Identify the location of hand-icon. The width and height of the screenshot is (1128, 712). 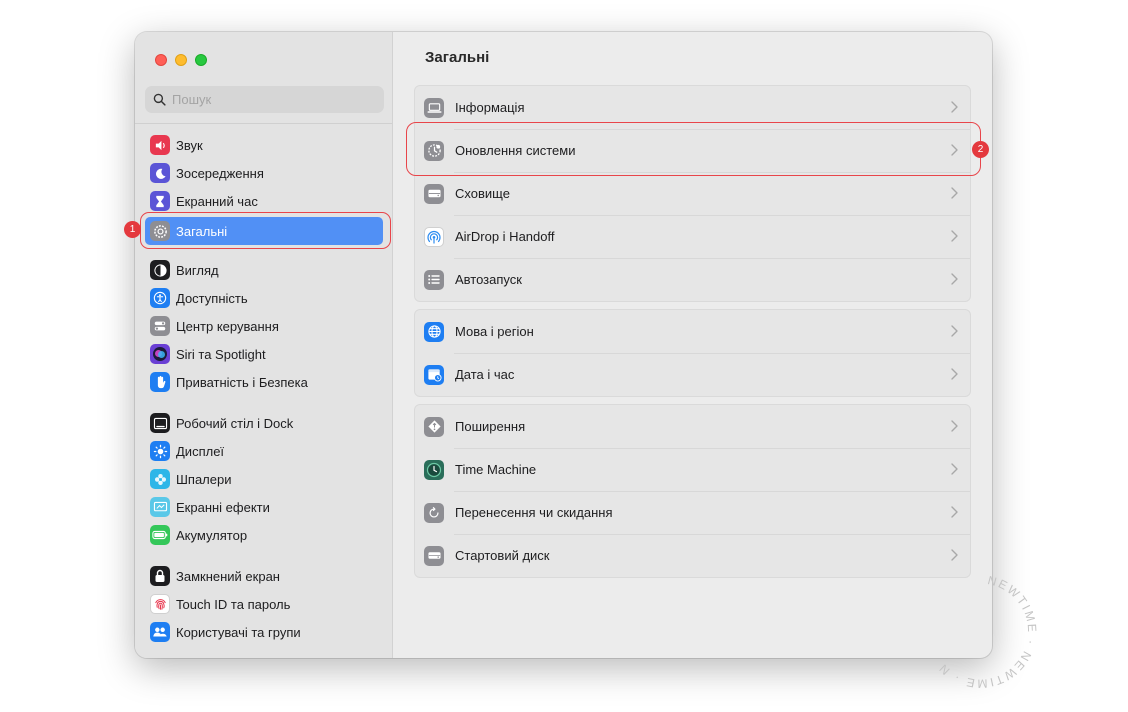
(160, 382).